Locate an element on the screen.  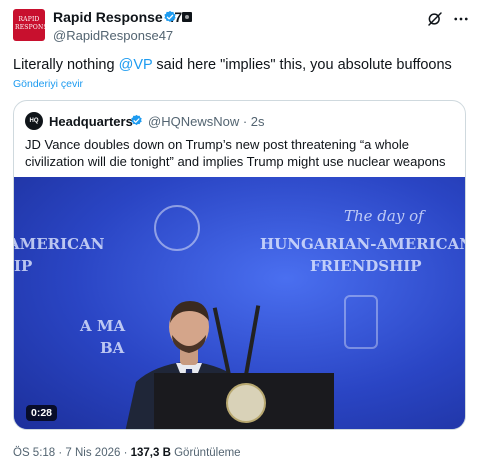
author-avatar: RAPID RESPONSE is located at coordinates (29, 25).